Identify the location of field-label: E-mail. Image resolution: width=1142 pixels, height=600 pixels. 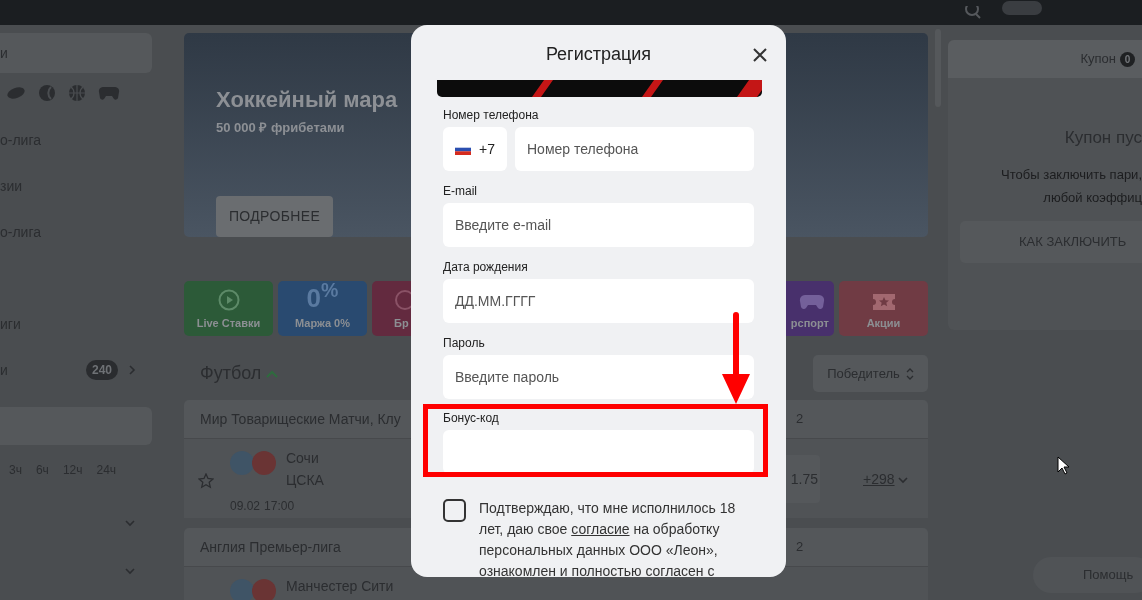
(460, 191).